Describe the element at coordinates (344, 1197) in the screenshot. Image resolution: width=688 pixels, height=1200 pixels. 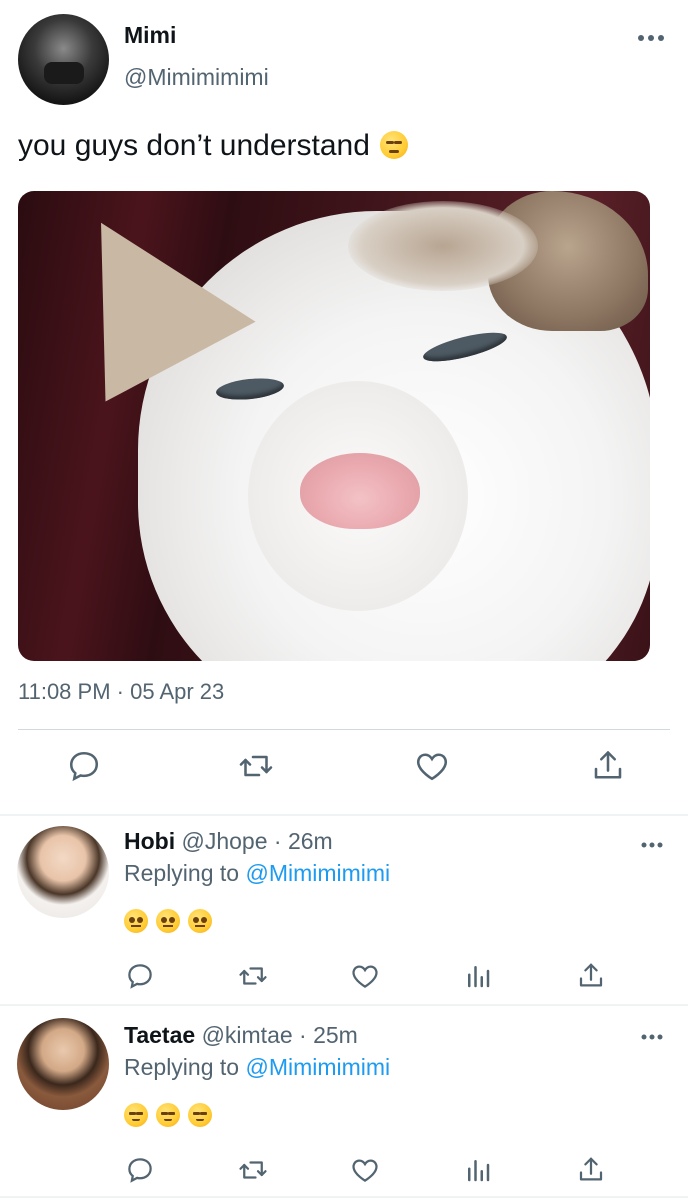
I see `separator` at that location.